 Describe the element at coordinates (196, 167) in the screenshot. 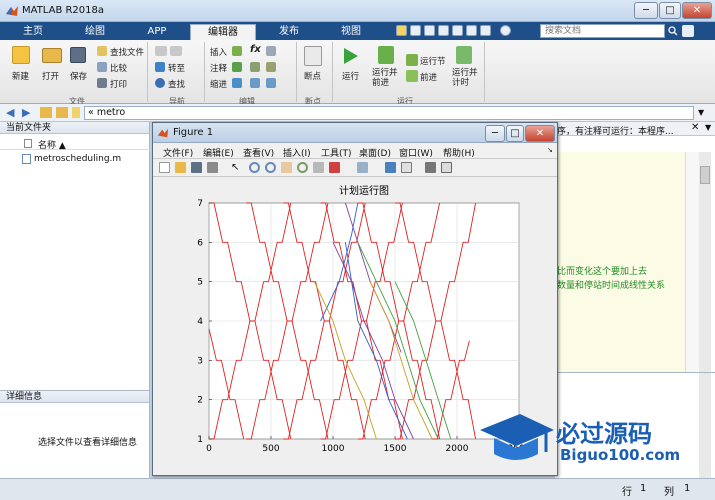

I see `save-figure-icon` at that location.